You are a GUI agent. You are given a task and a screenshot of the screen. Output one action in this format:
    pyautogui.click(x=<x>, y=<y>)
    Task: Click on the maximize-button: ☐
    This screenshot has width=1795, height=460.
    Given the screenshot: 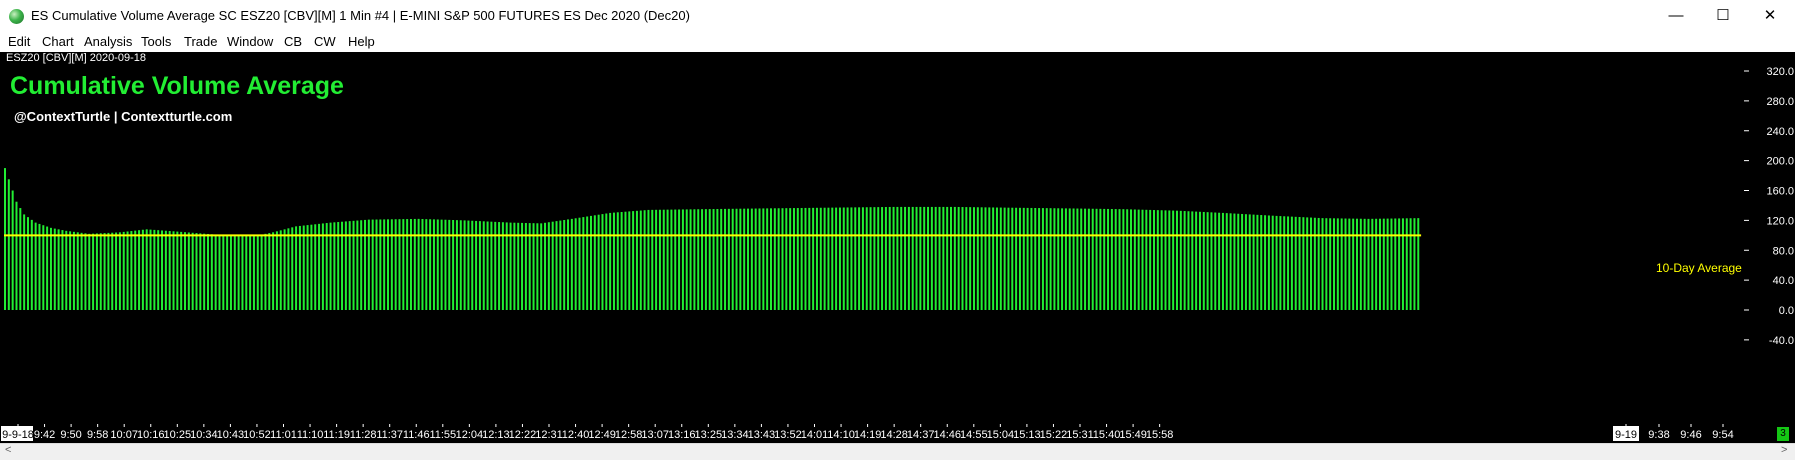 What is the action you would take?
    pyautogui.click(x=1723, y=16)
    